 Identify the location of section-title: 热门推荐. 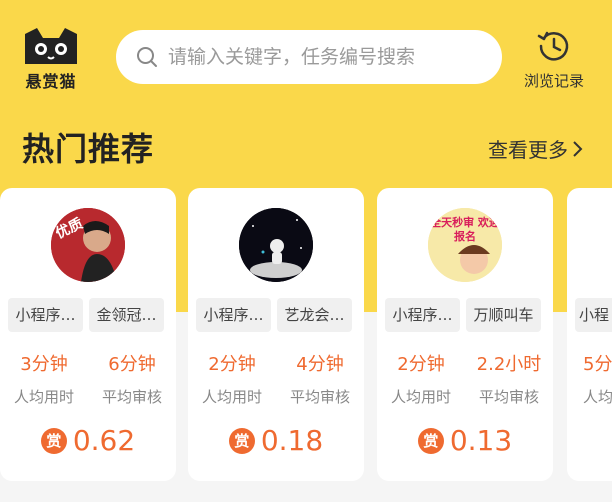
(88, 149).